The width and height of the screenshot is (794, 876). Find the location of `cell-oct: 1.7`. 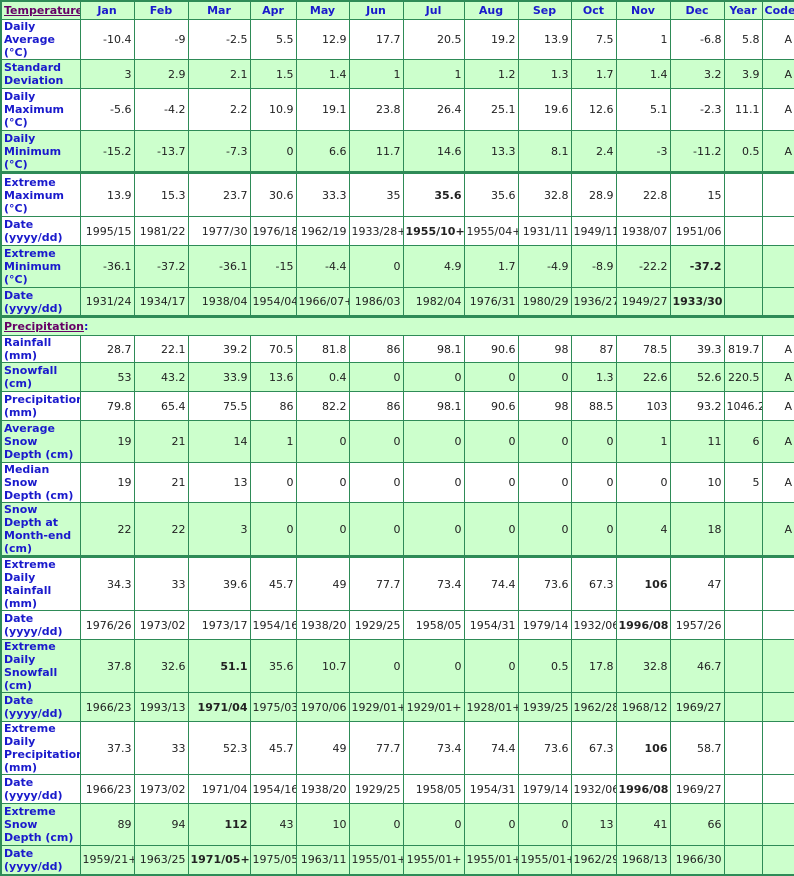

cell-oct: 1.7 is located at coordinates (593, 74).